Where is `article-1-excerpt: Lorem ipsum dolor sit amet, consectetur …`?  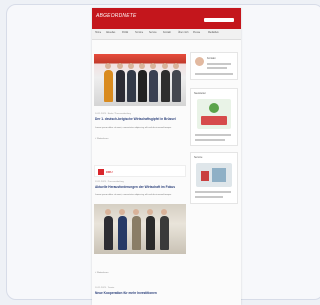 article-1-excerpt: Lorem ipsum dolor sit amet, consectetur … is located at coordinates (133, 128).